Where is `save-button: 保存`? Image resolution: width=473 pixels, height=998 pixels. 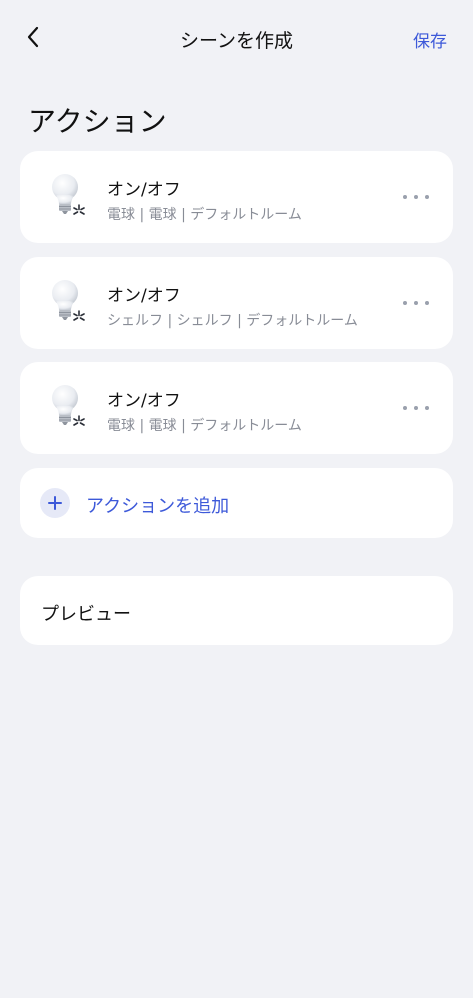 save-button: 保存 is located at coordinates (430, 39).